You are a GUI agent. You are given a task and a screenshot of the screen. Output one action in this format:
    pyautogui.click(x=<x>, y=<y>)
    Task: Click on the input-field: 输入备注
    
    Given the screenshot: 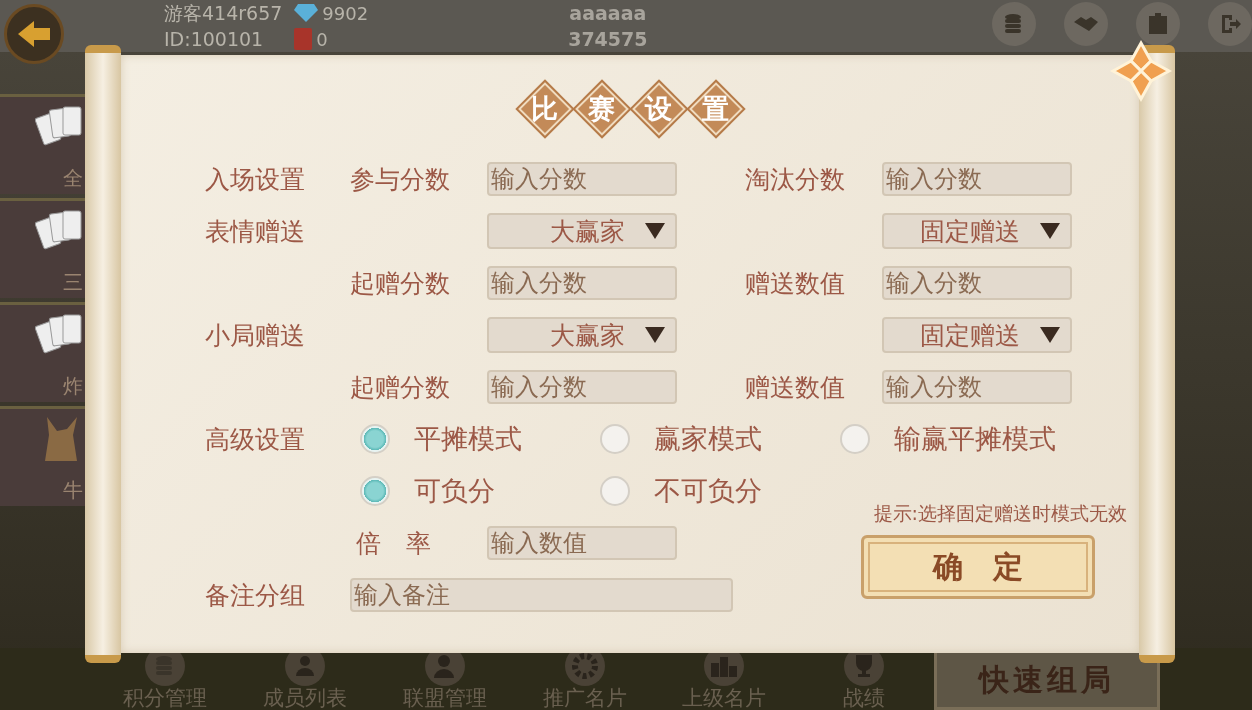 What is the action you would take?
    pyautogui.click(x=541, y=595)
    